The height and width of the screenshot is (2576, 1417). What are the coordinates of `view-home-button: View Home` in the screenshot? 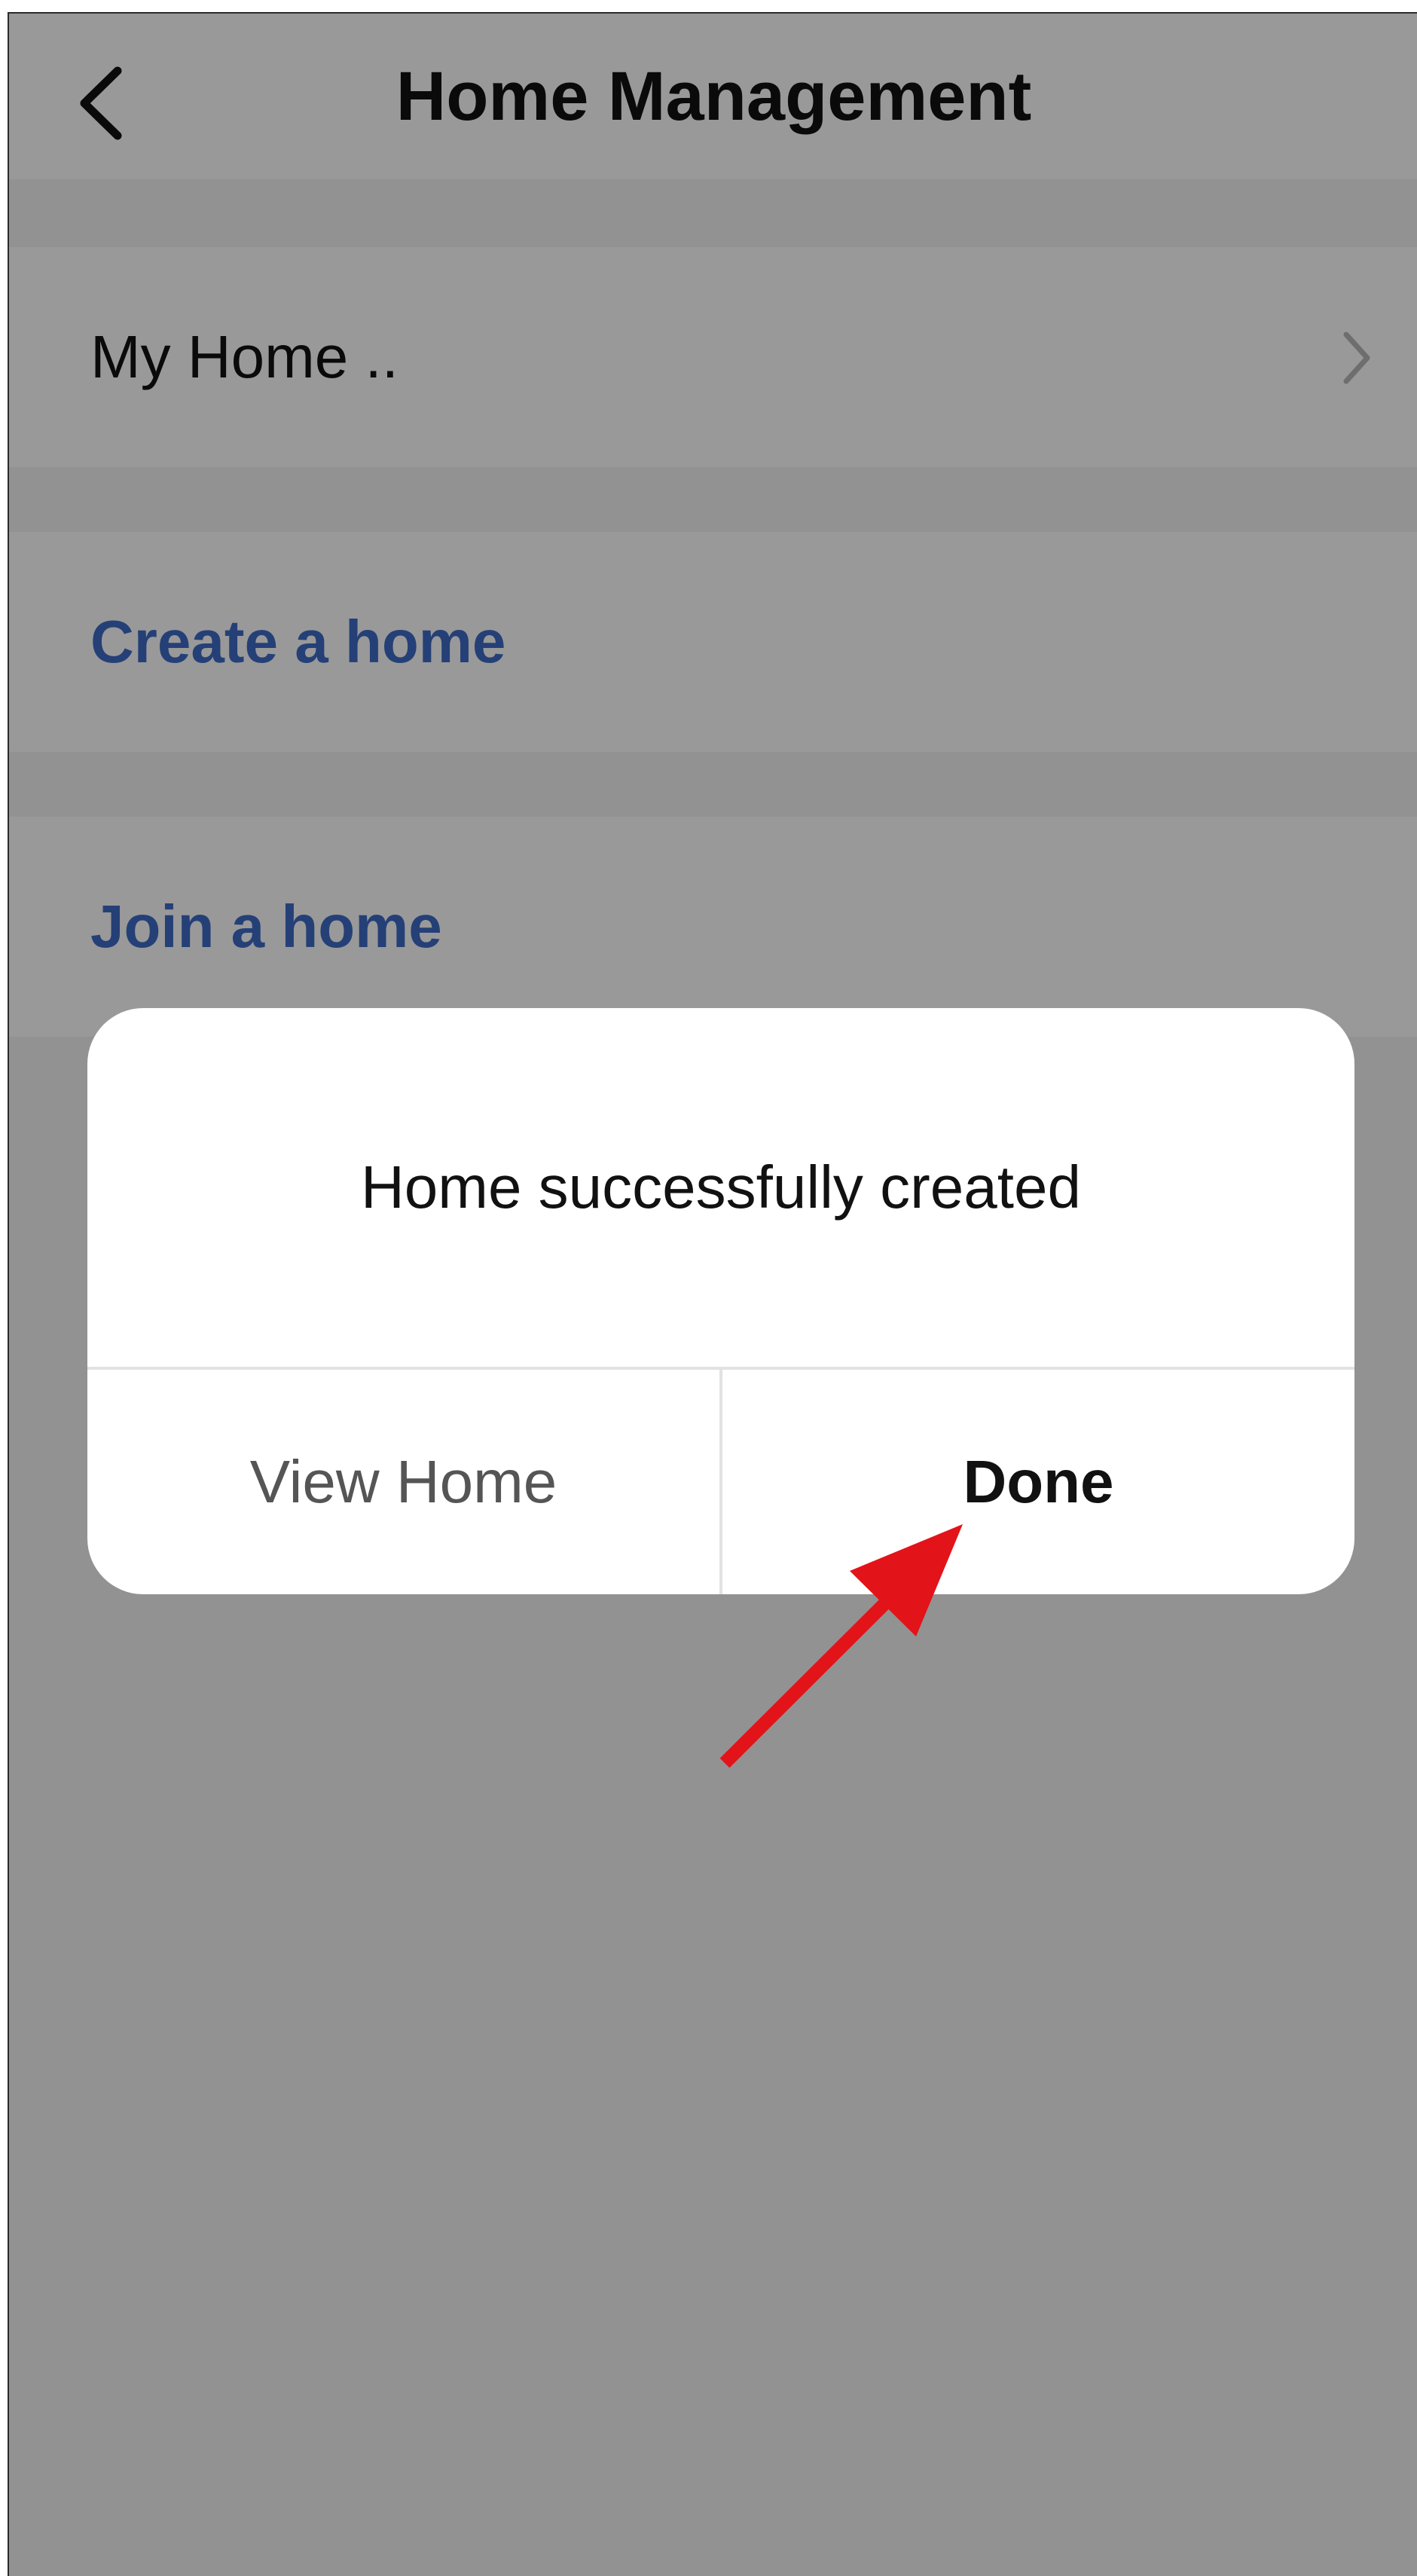 It's located at (403, 1482).